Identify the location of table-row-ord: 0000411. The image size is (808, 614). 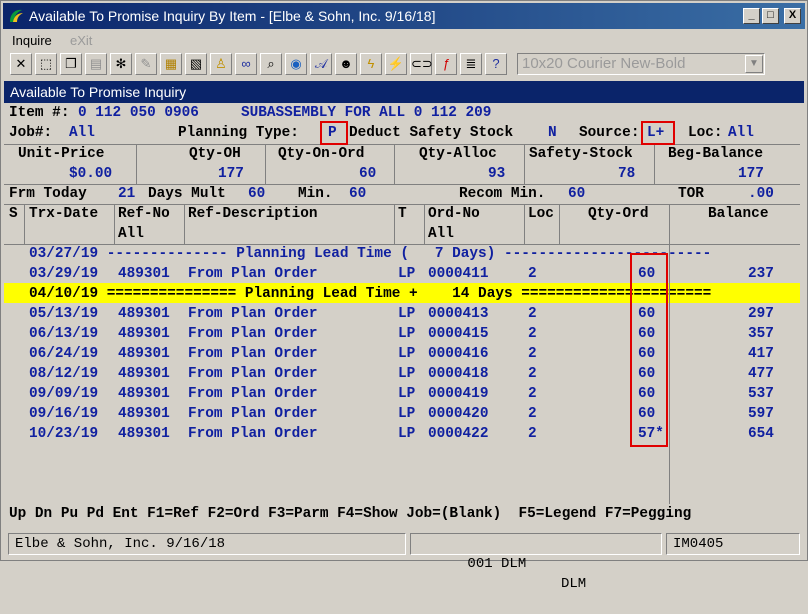
(458, 274).